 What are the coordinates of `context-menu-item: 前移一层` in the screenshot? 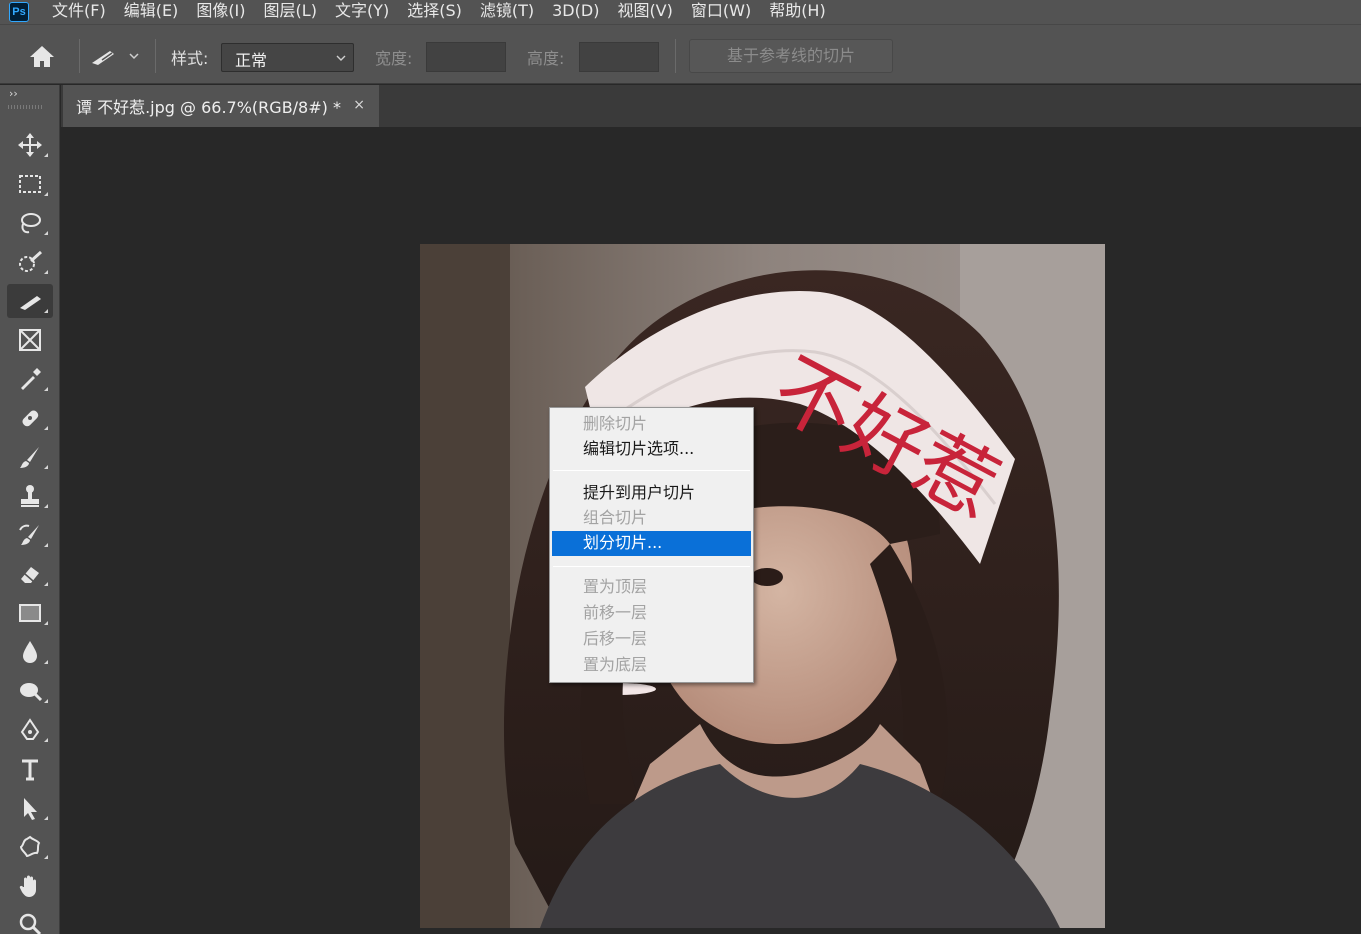 It's located at (615, 612).